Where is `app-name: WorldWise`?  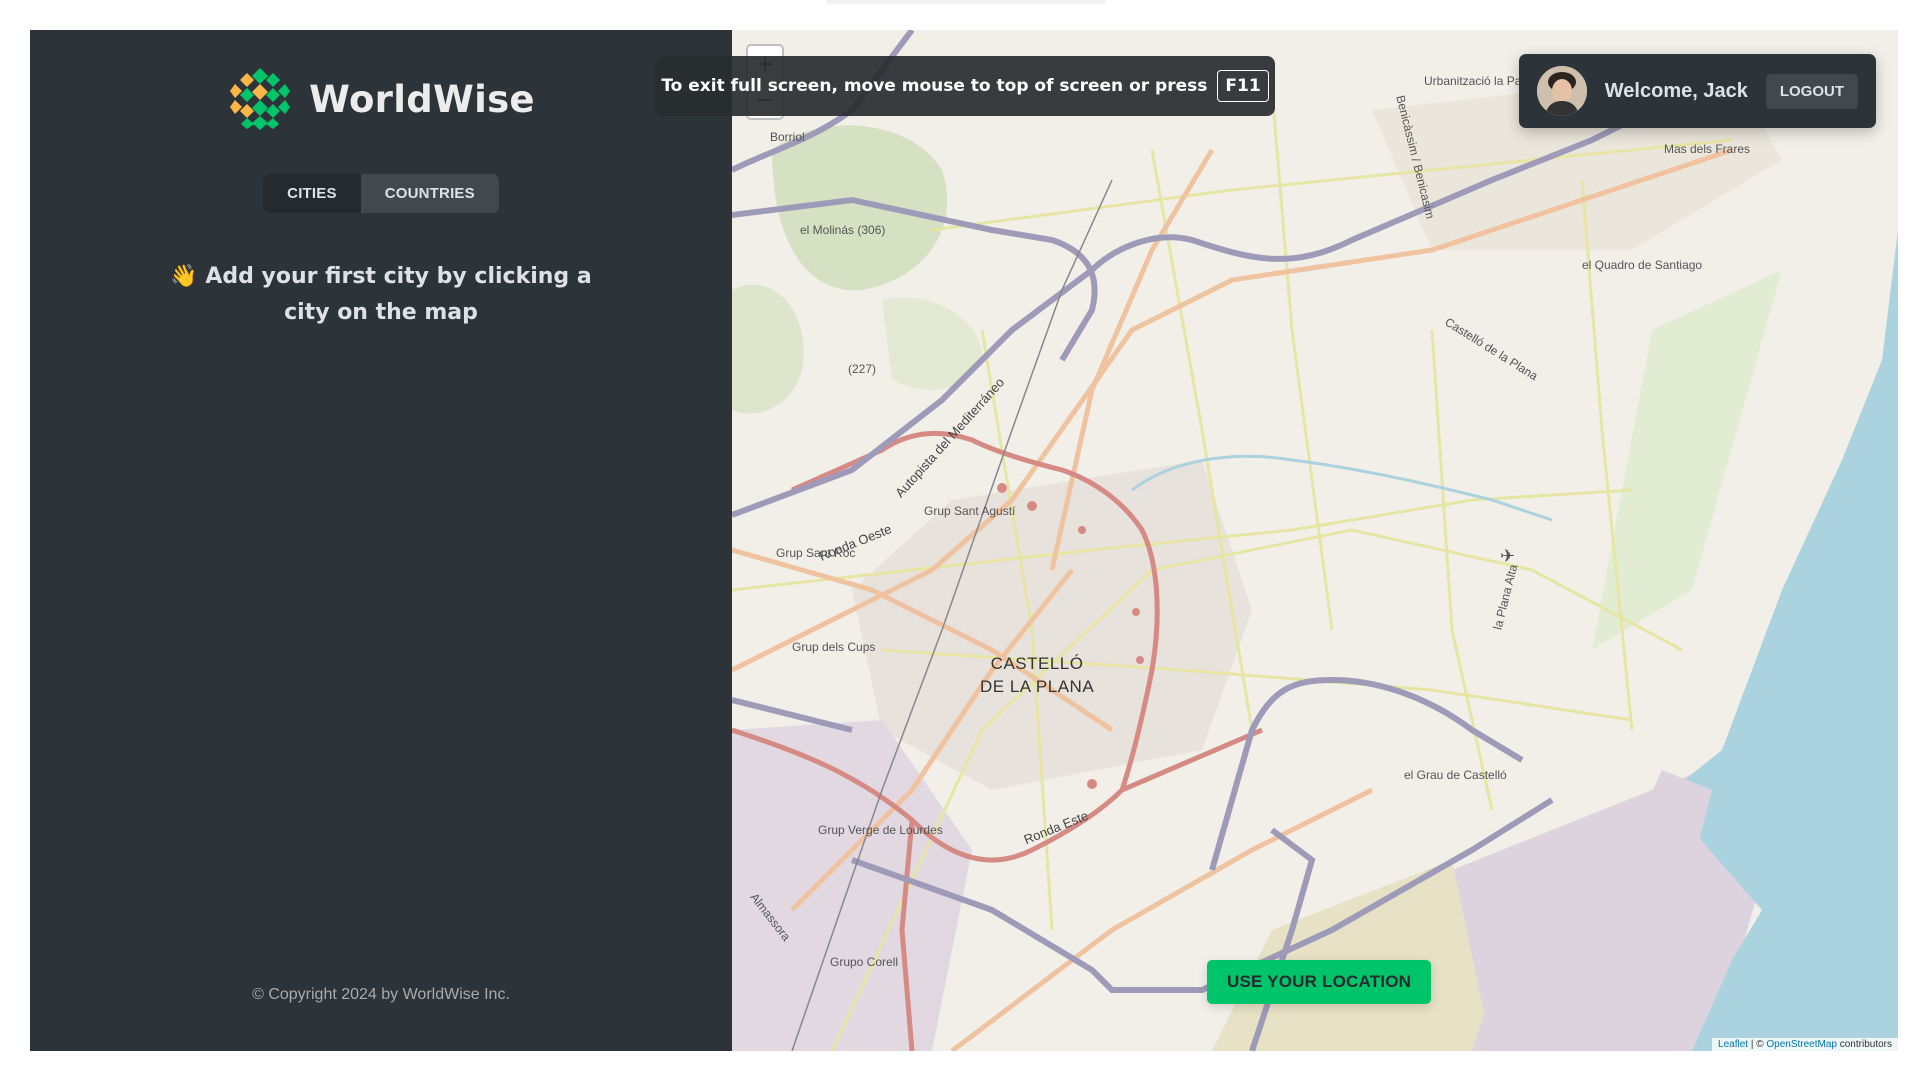
app-name: WorldWise is located at coordinates (422, 99).